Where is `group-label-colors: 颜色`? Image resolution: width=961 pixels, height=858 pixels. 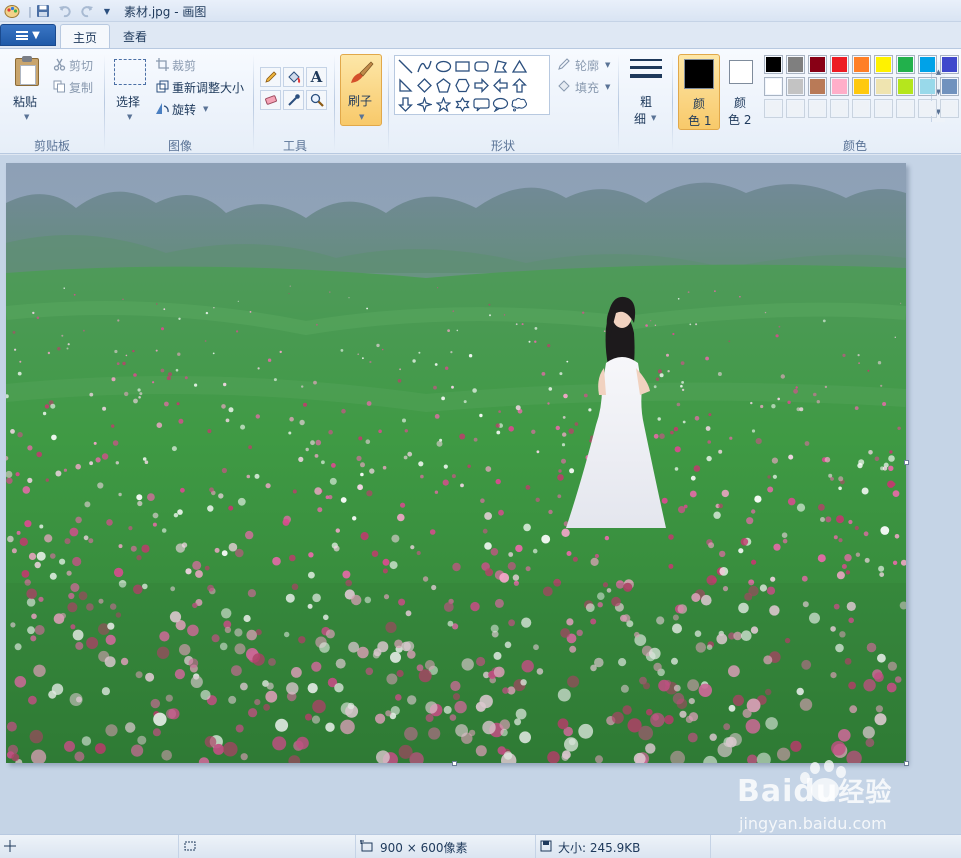 group-label-colors: 颜色 is located at coordinates (854, 146).